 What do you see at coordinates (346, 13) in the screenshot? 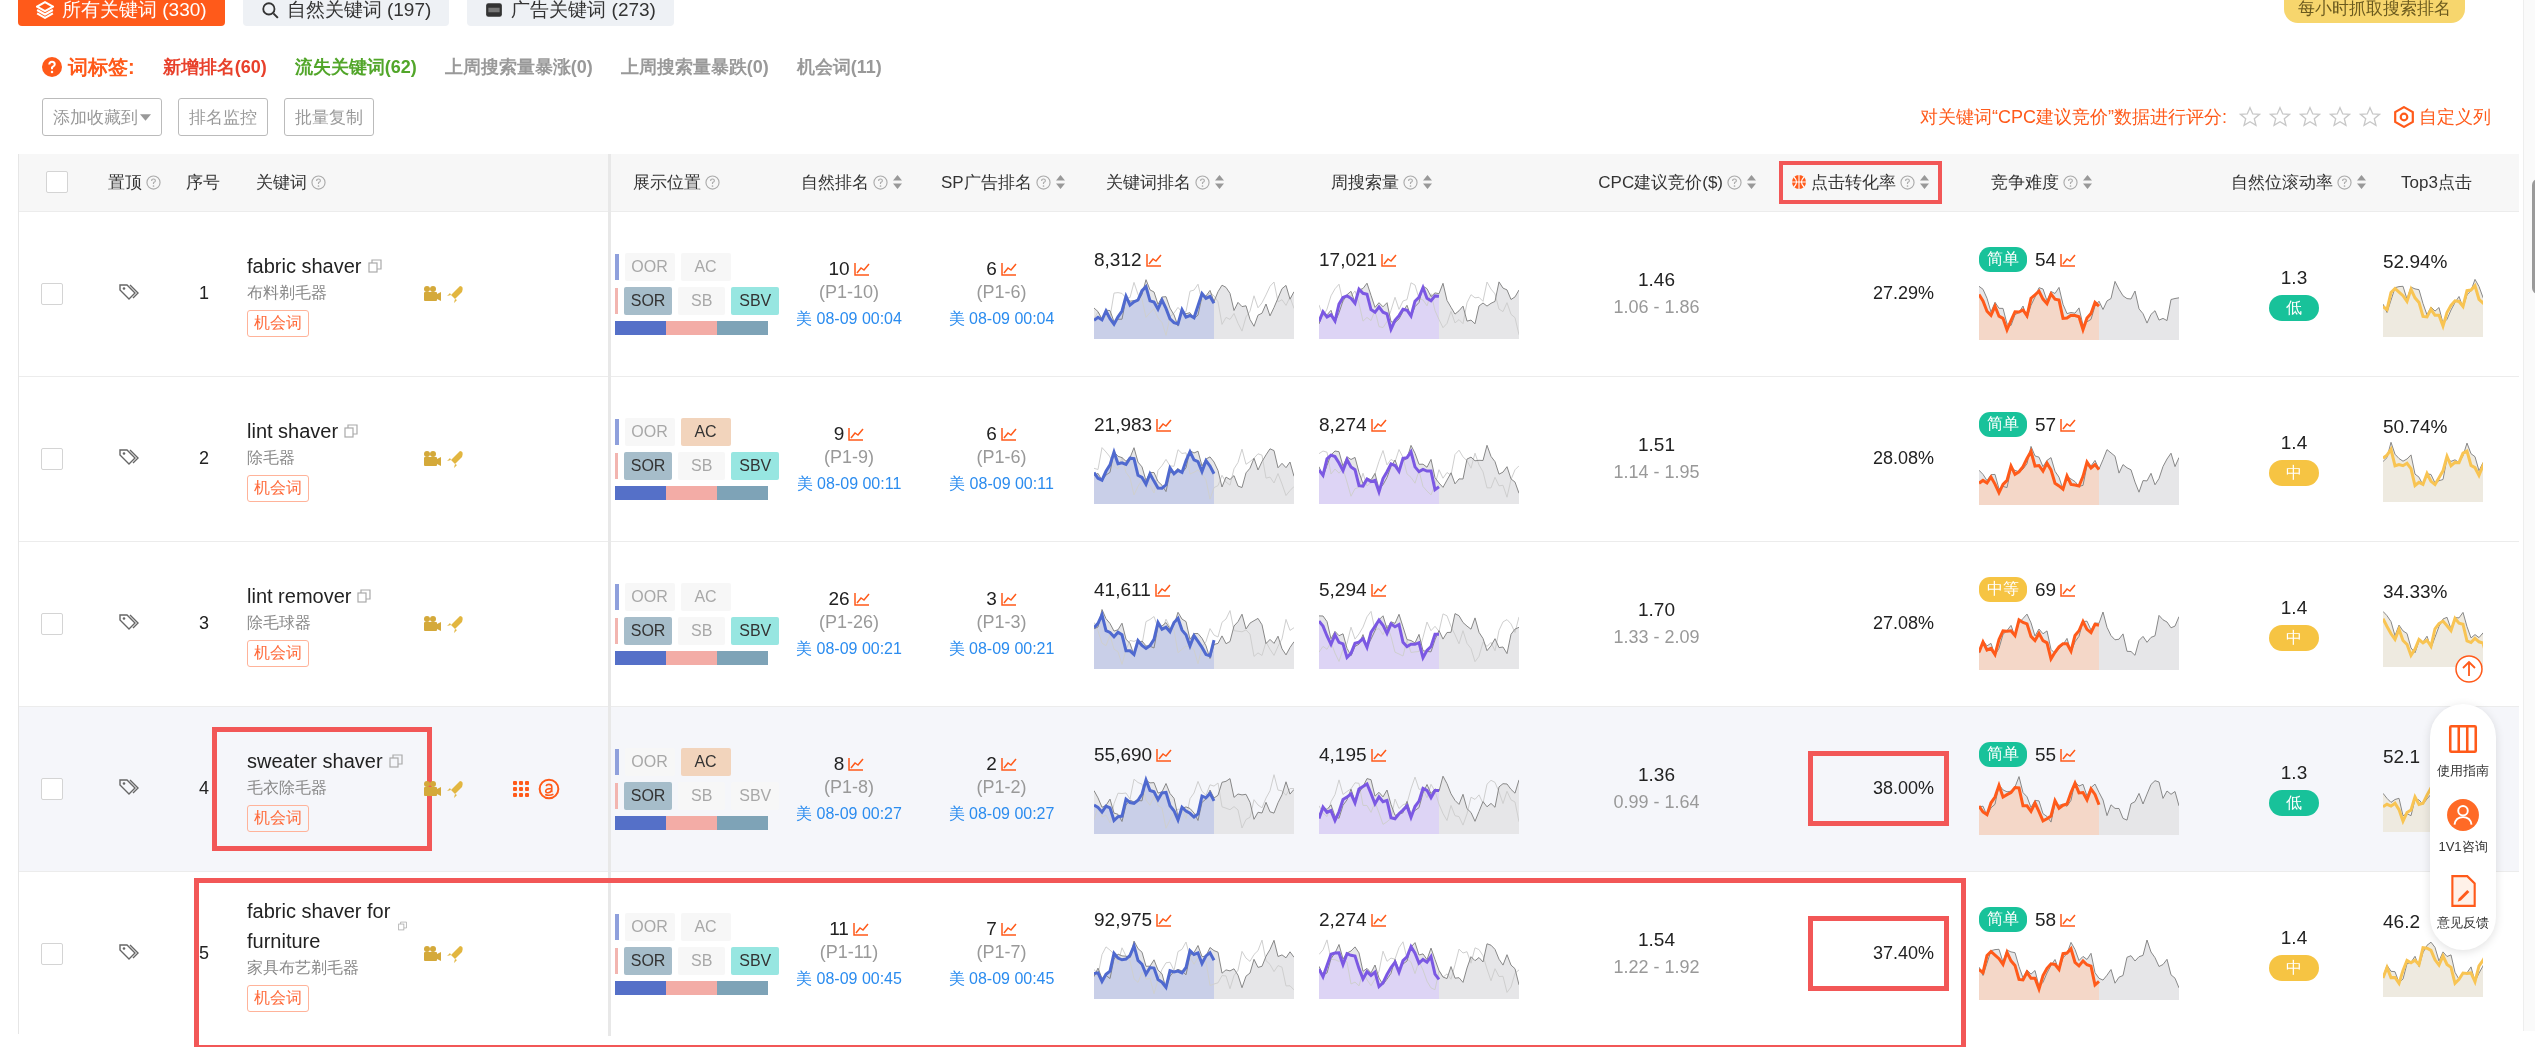
I see `keyword-tab: 自然关键词 (197)` at bounding box center [346, 13].